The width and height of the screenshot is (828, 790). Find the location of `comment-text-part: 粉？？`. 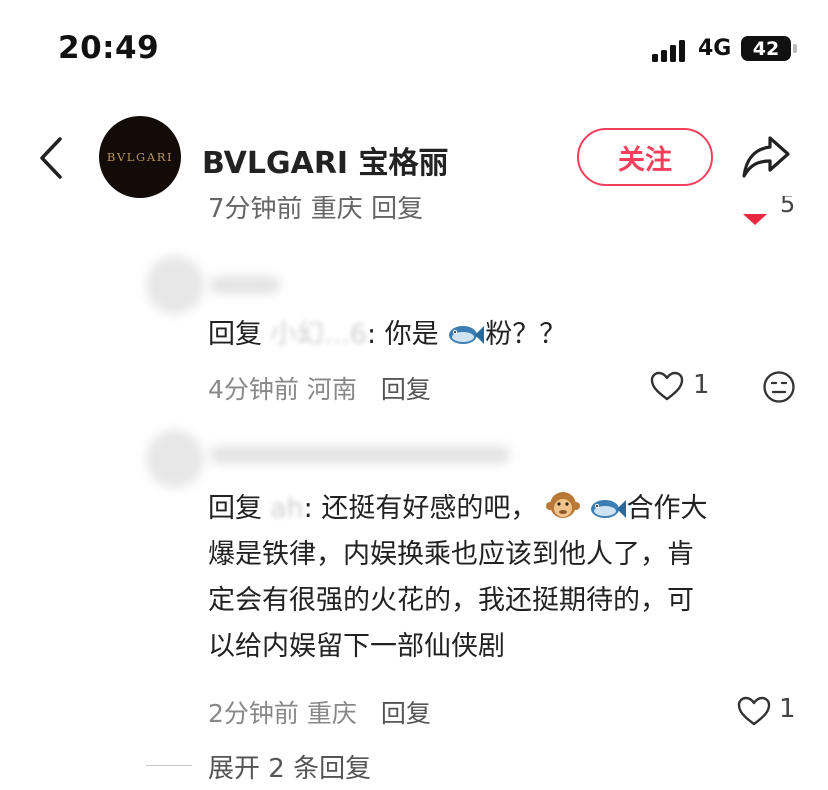

comment-text-part: 粉？？ is located at coordinates (526, 334).